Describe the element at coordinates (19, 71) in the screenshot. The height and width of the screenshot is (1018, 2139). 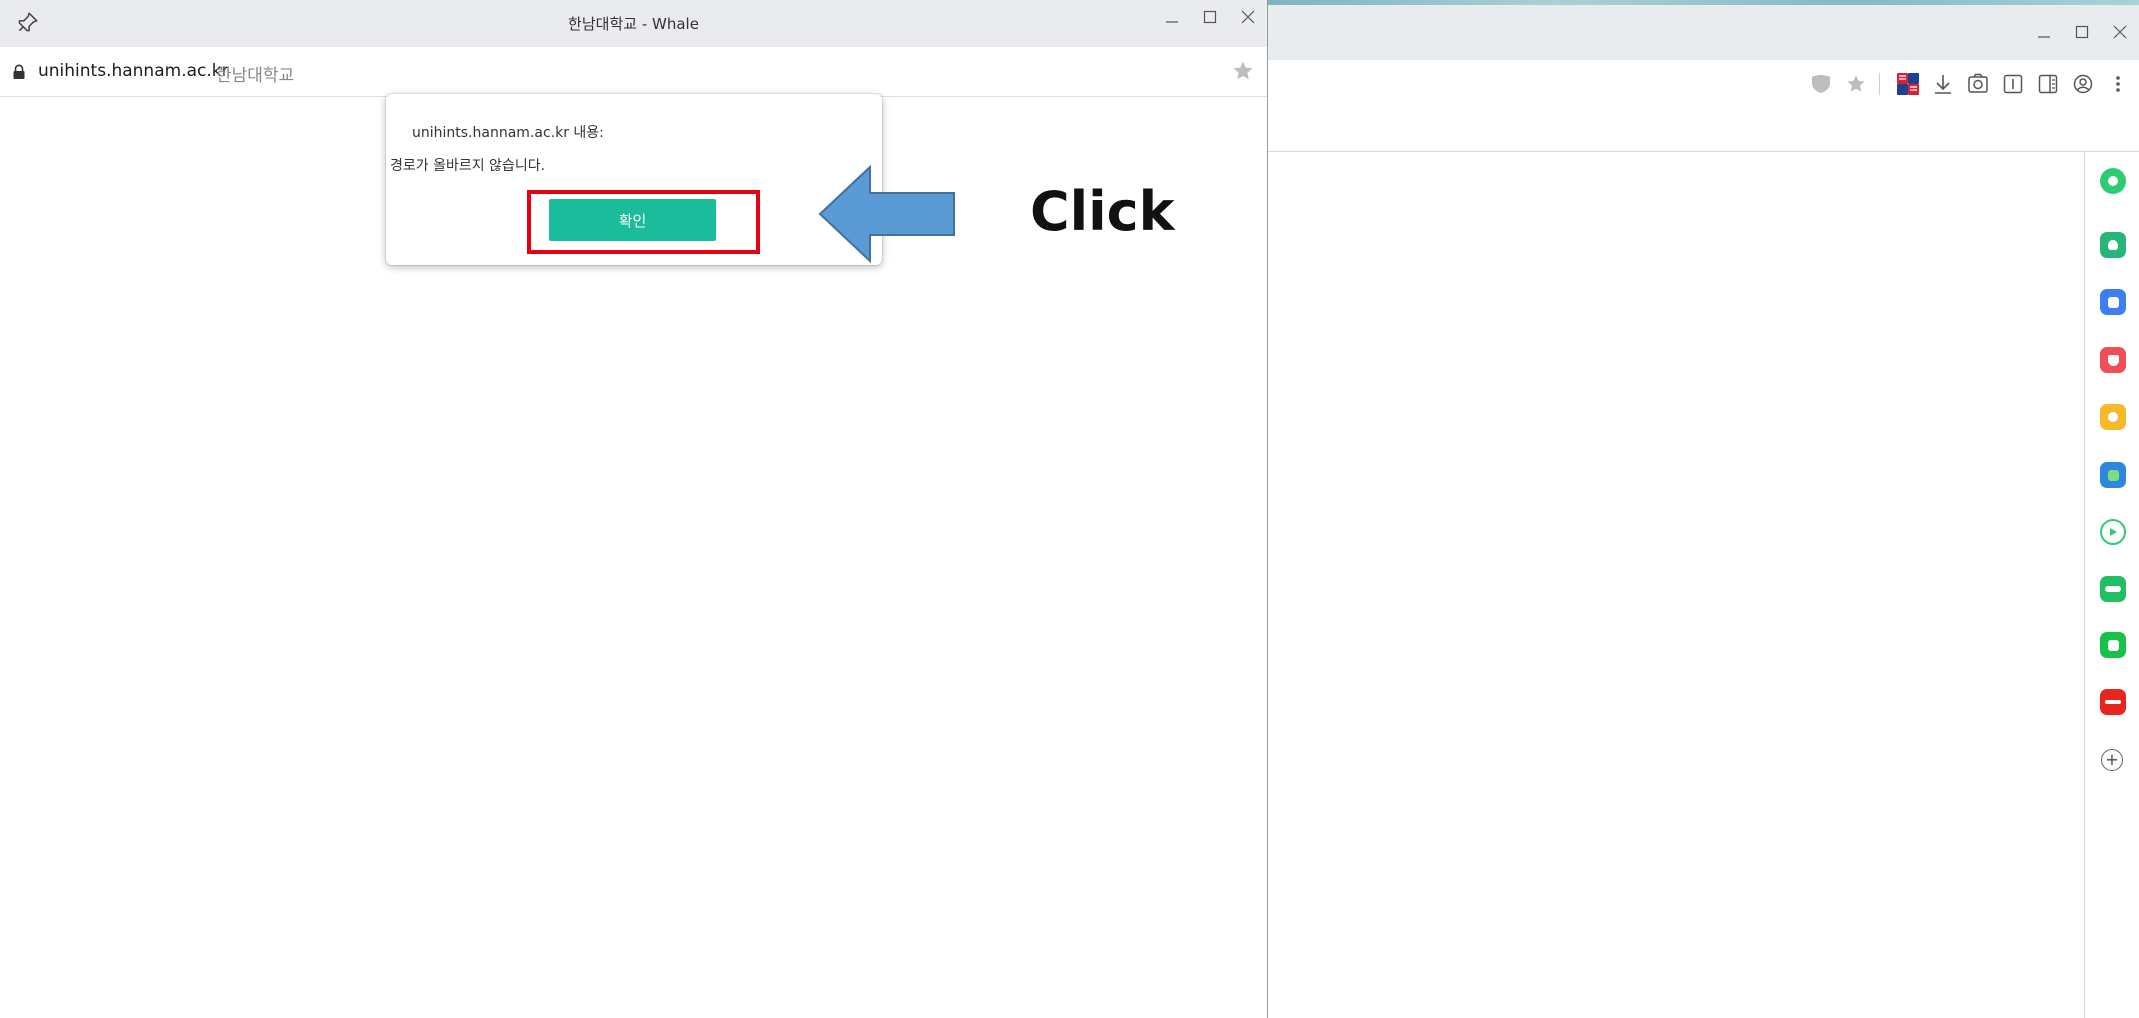
I see `lock-icon` at that location.